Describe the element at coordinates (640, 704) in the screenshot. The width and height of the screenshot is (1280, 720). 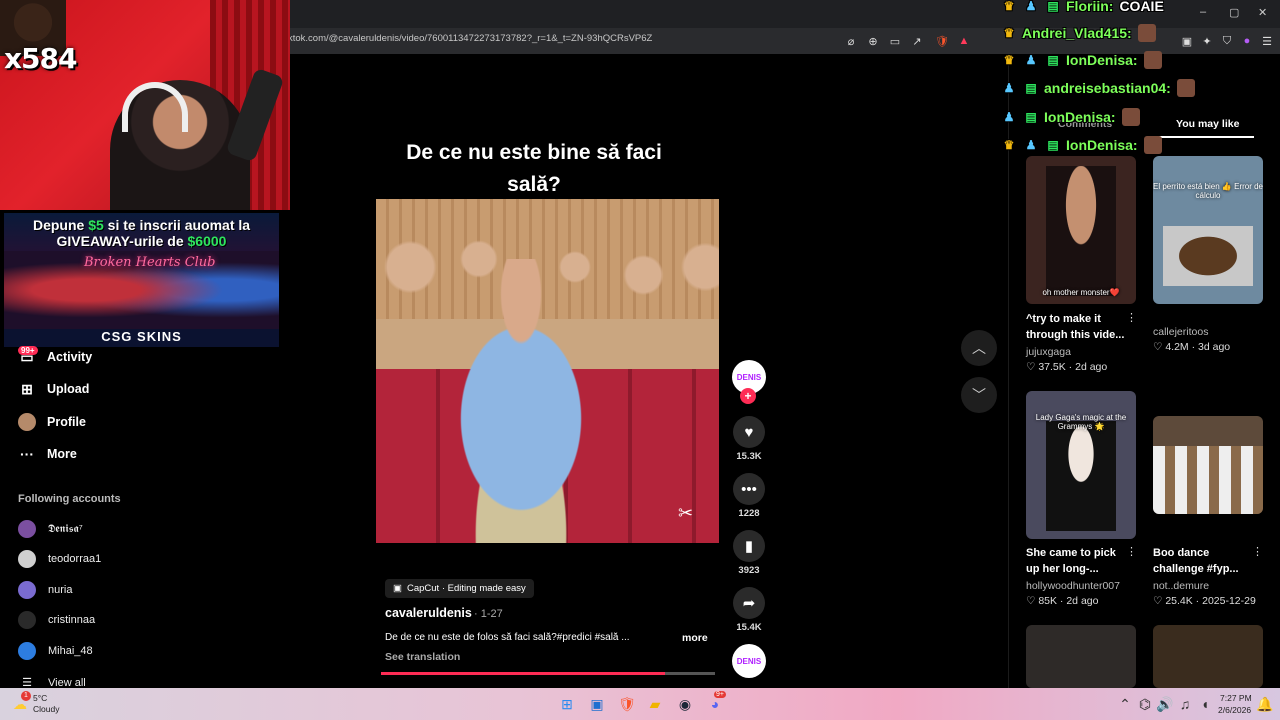
I see `windows-taskbar` at that location.